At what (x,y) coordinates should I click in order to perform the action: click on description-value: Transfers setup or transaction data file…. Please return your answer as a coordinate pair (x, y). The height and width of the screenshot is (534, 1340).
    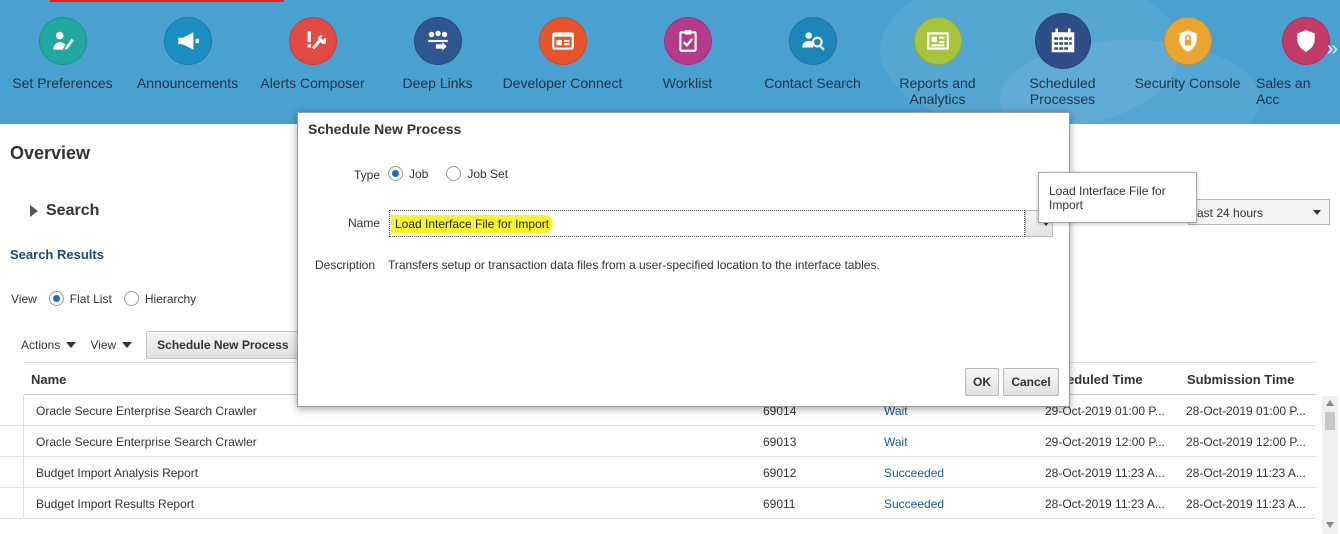
    Looking at the image, I should click on (634, 265).